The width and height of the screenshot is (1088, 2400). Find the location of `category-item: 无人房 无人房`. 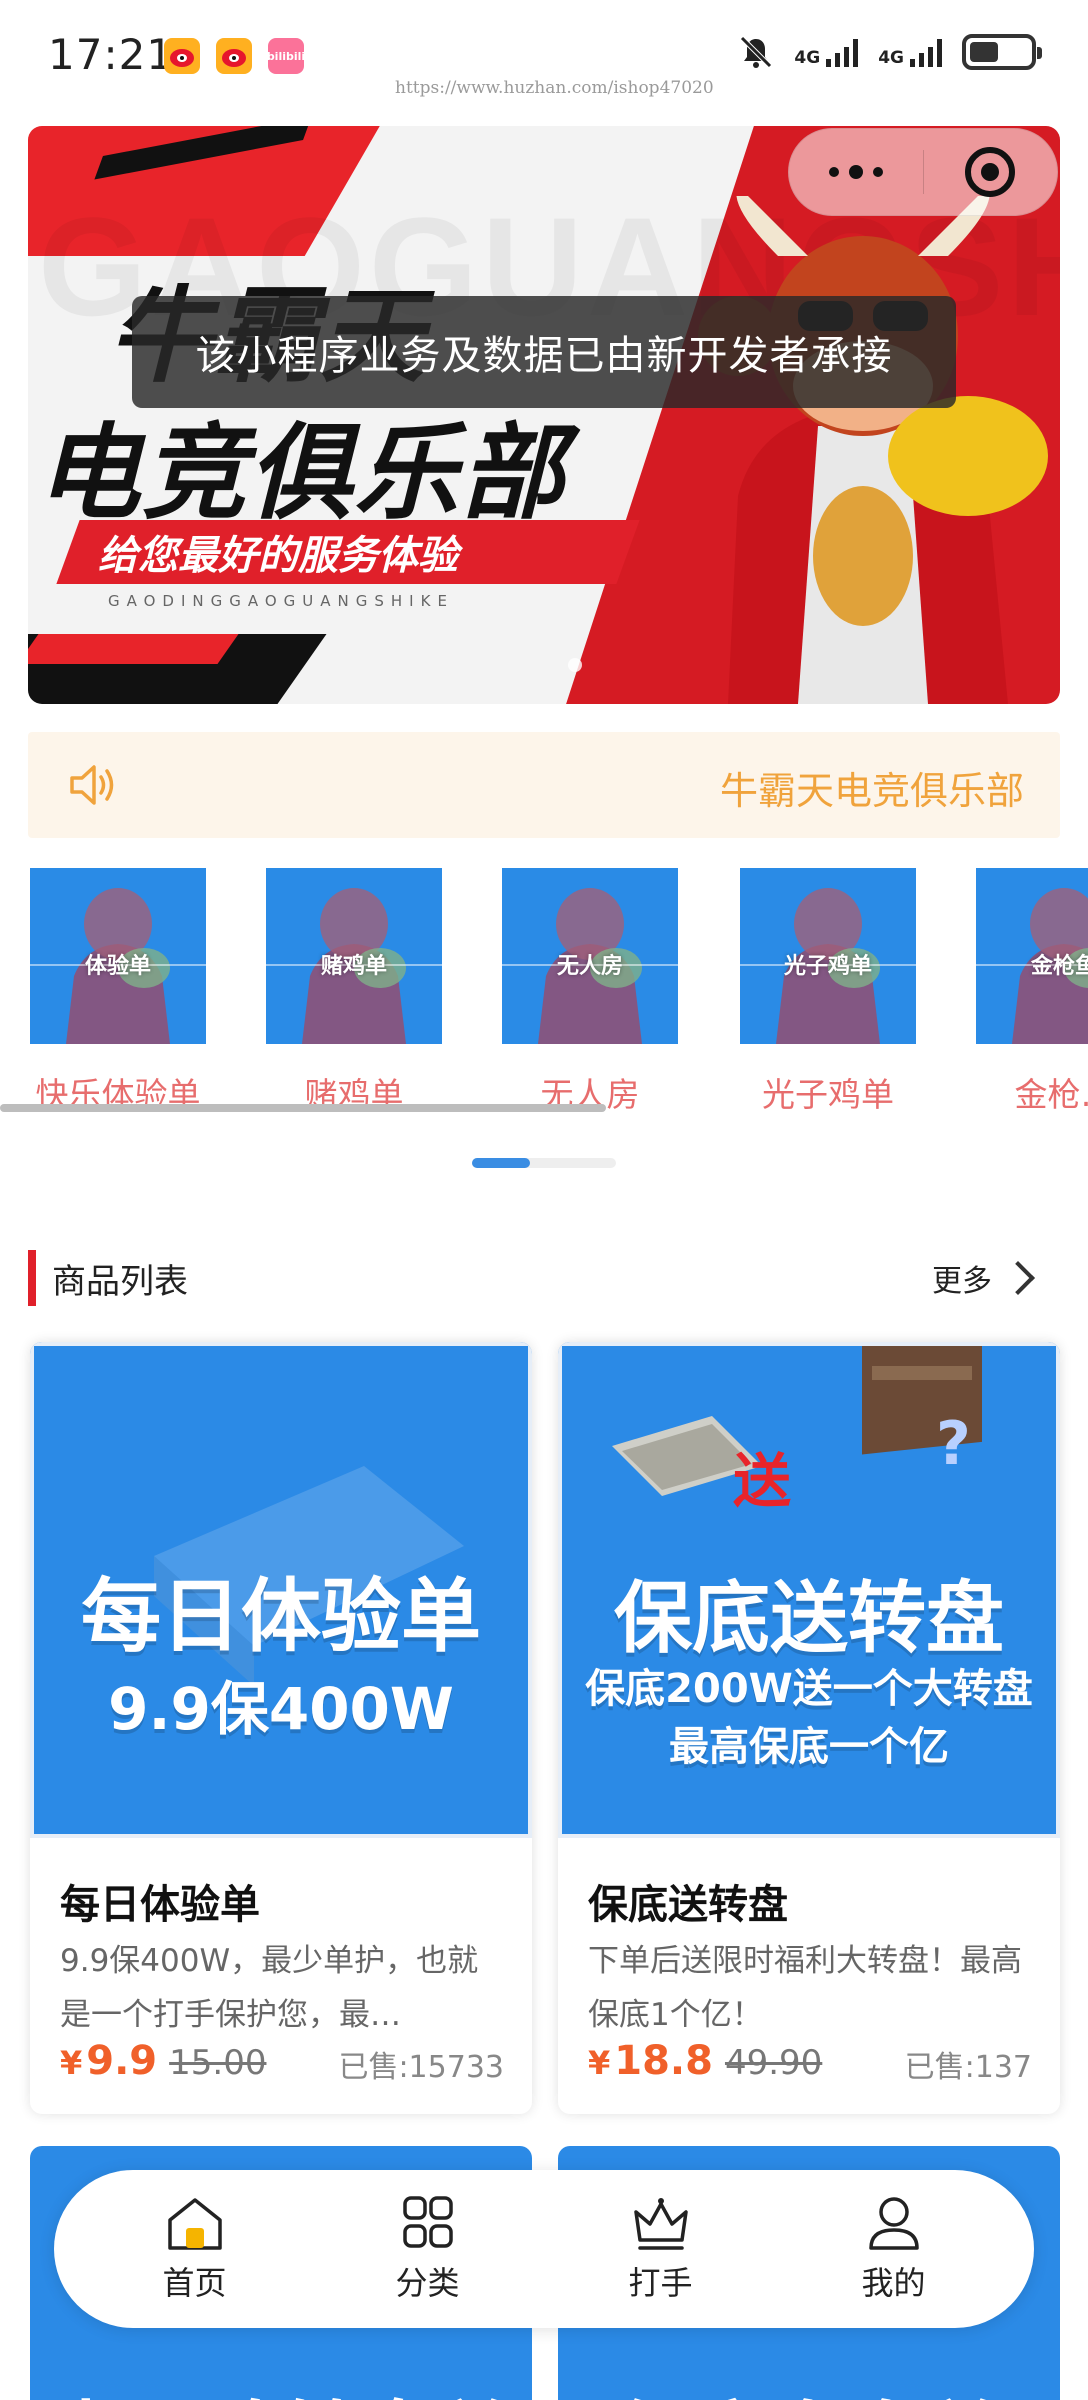

category-item: 无人房 无人房 is located at coordinates (590, 991).